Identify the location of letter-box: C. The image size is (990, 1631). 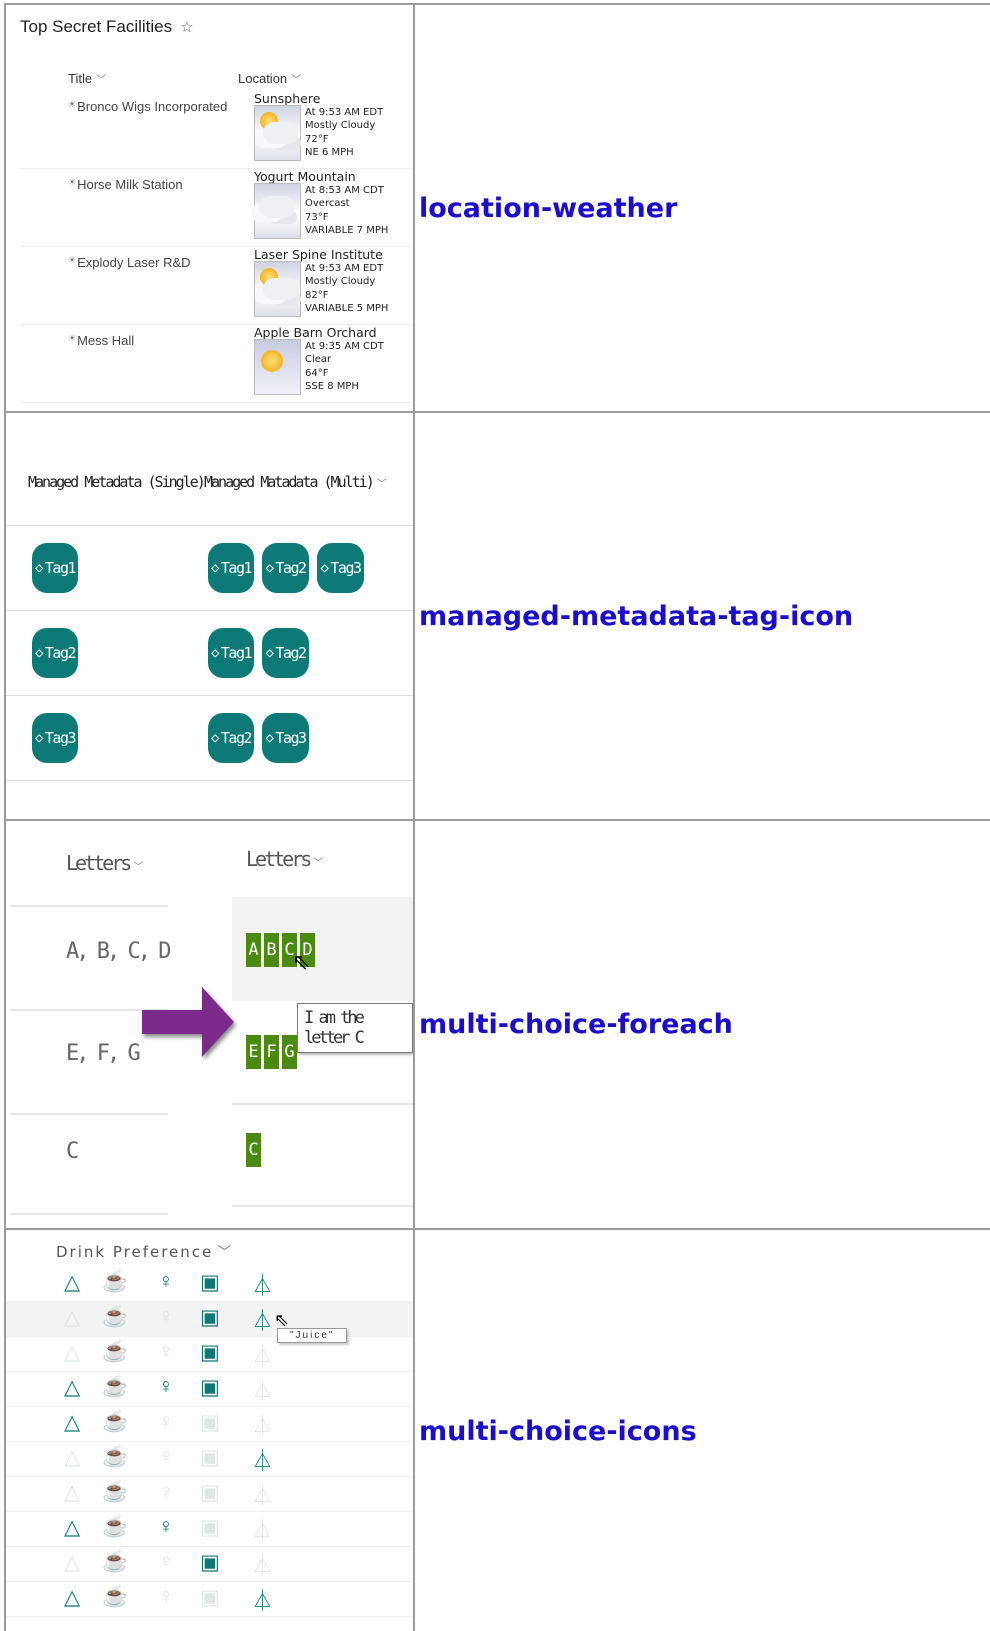
(253, 1150).